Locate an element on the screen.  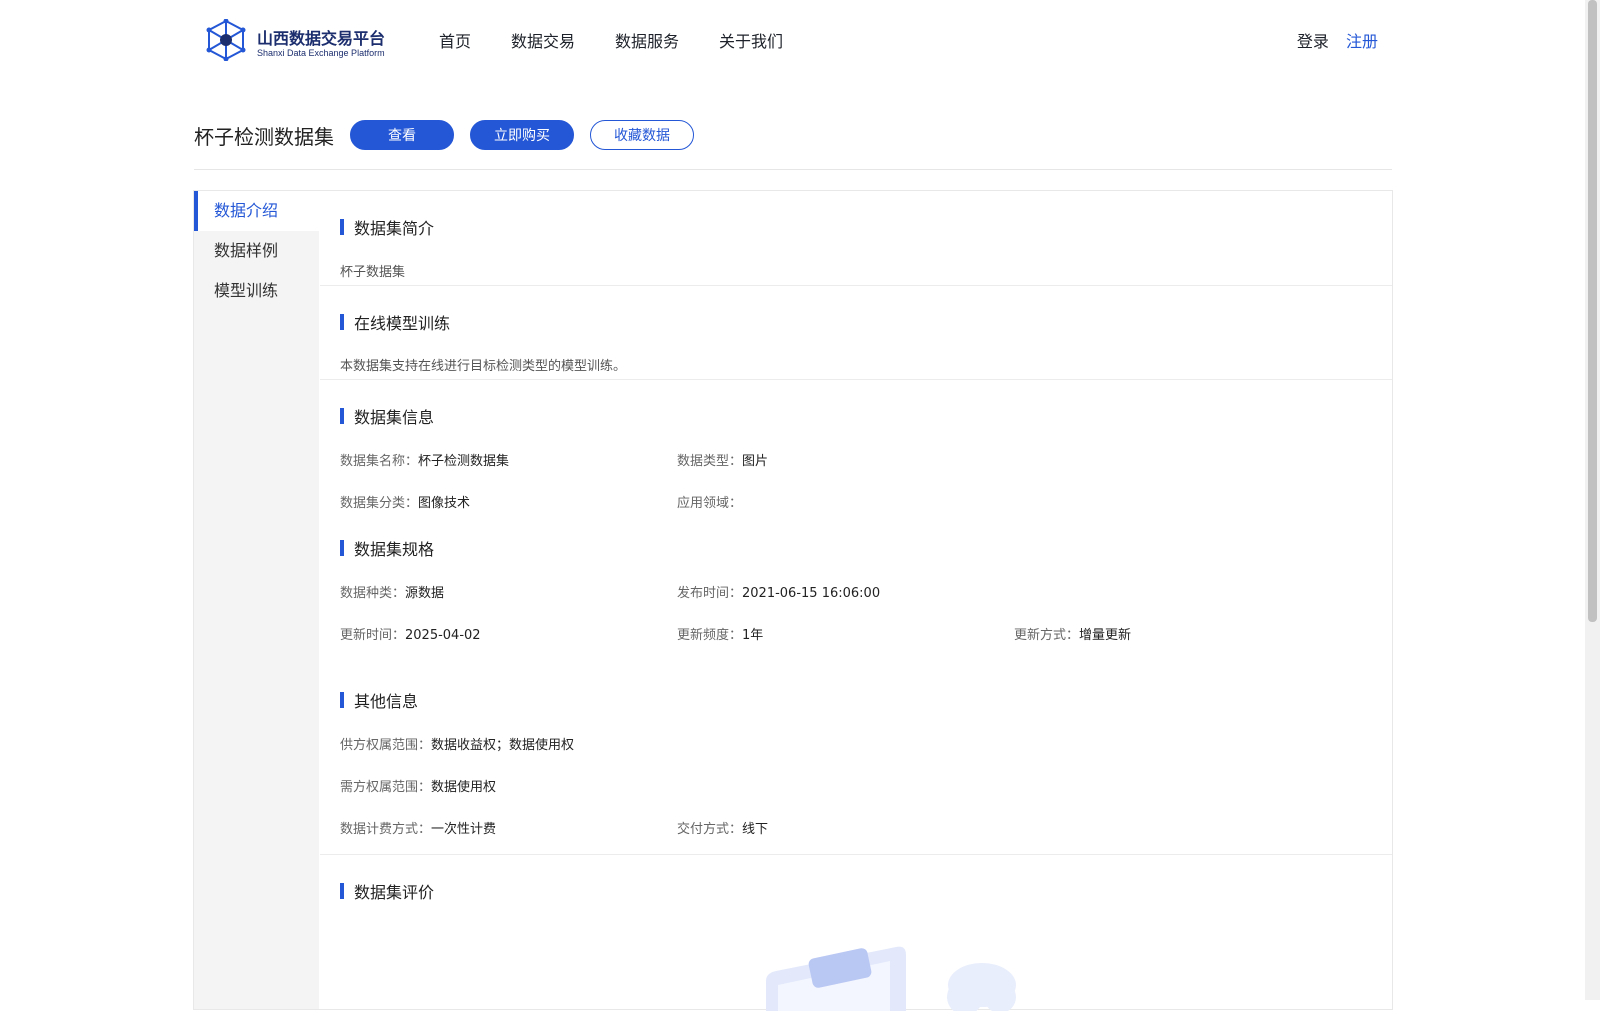
page-scrollbar is located at coordinates (1592, 500).